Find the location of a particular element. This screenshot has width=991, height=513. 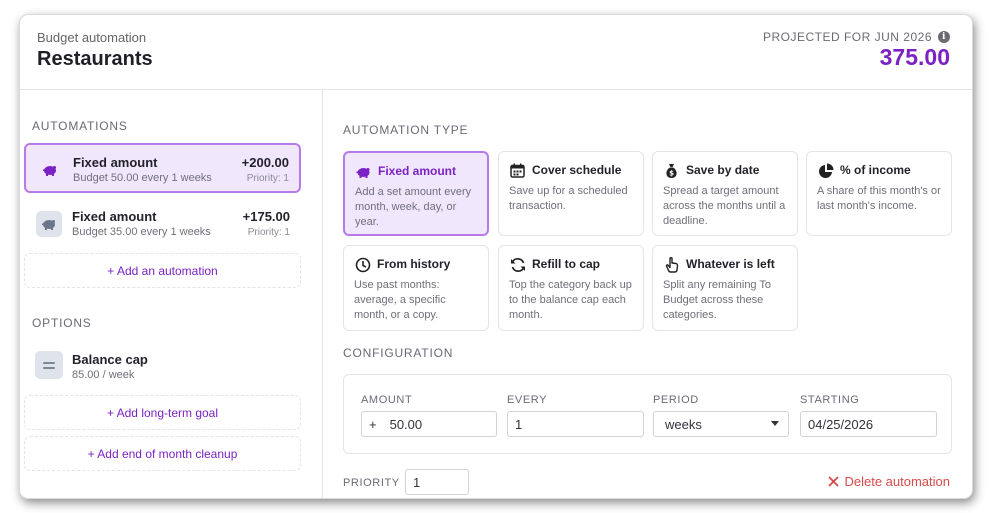

type-title: Cover schedule is located at coordinates (577, 170).